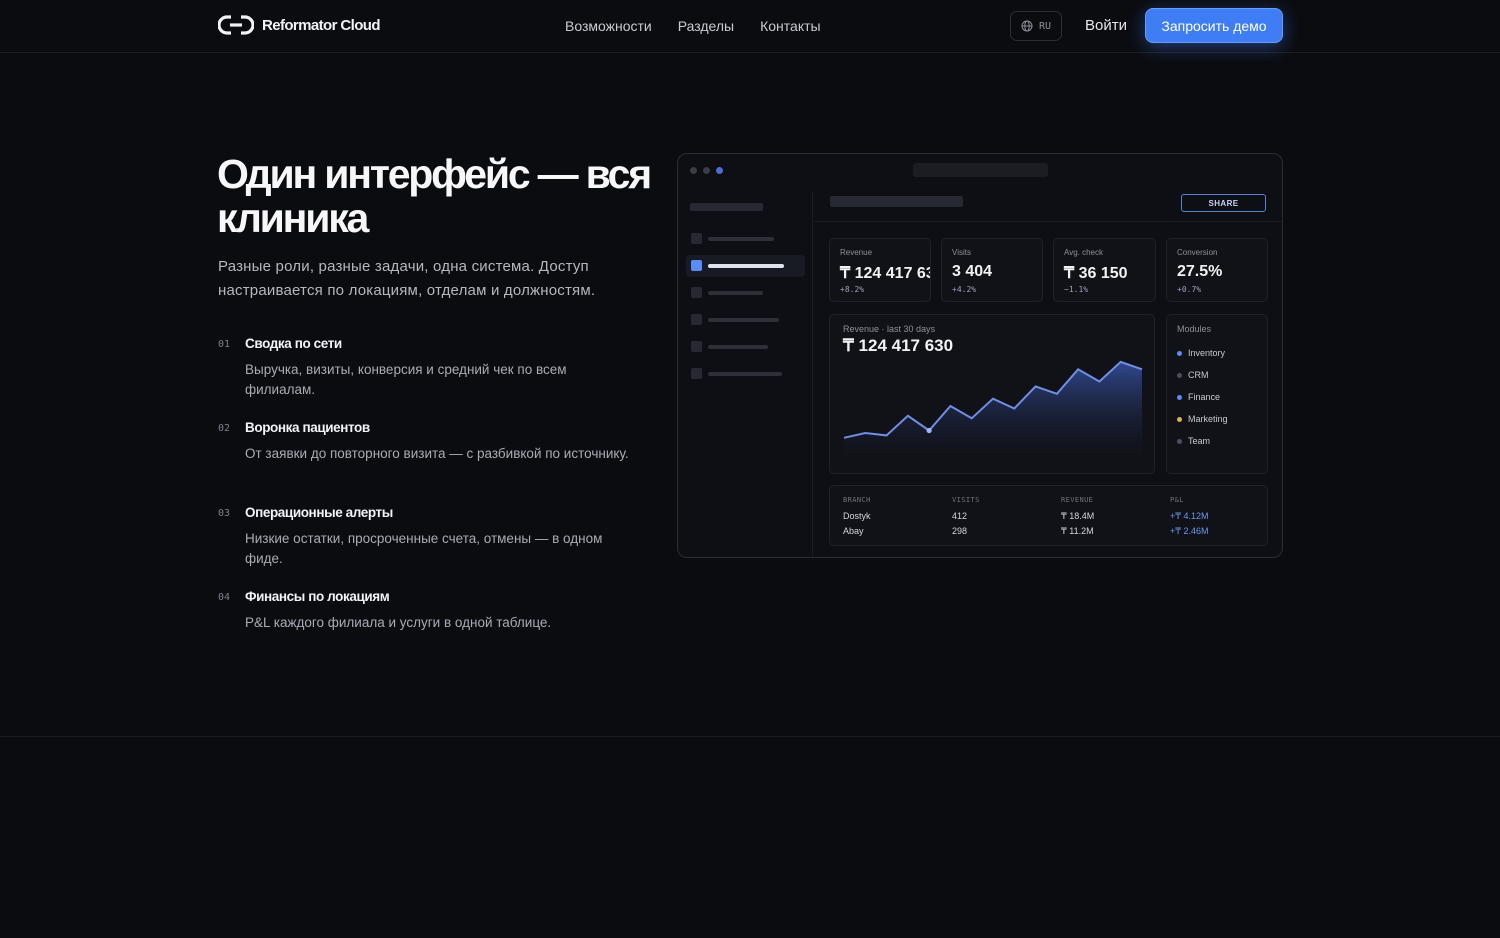 The width and height of the screenshot is (1500, 938). I want to click on feature-title: Воронка пациентов, so click(307, 427).